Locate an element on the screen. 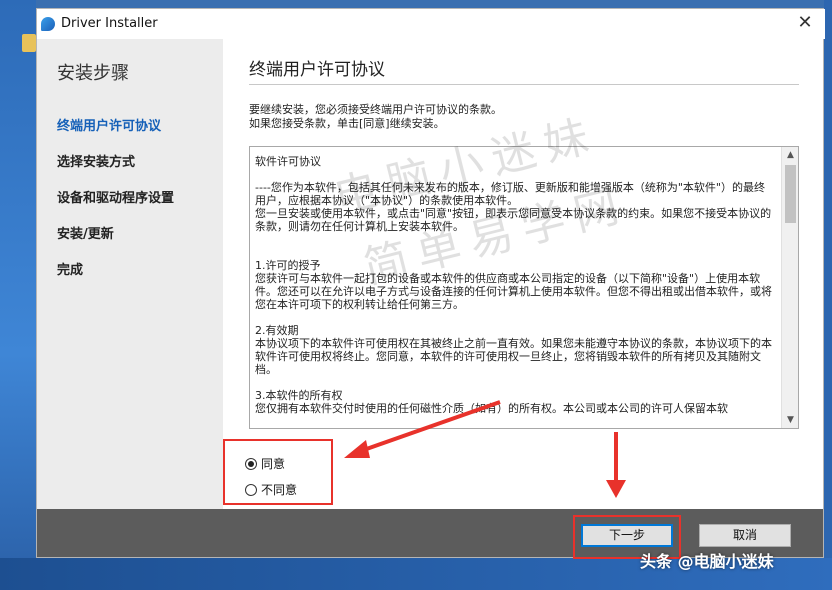  sidebar-item-install-update: 安装/更新 is located at coordinates (85, 232).